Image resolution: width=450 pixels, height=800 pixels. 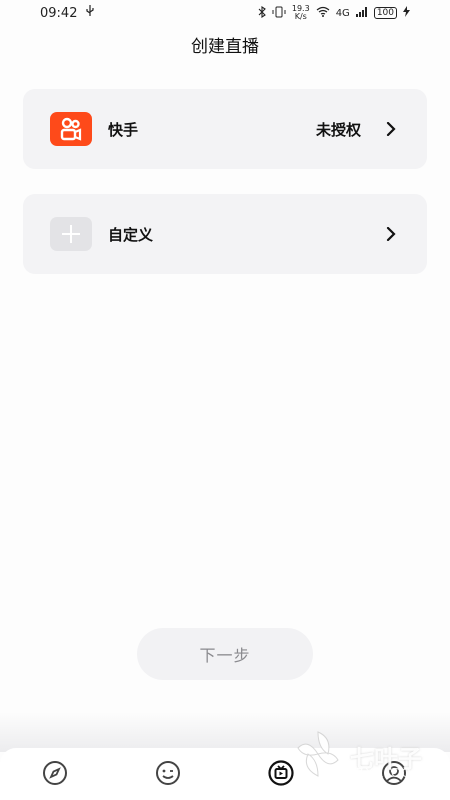 What do you see at coordinates (281, 775) in the screenshot?
I see `live-tv-icon` at bounding box center [281, 775].